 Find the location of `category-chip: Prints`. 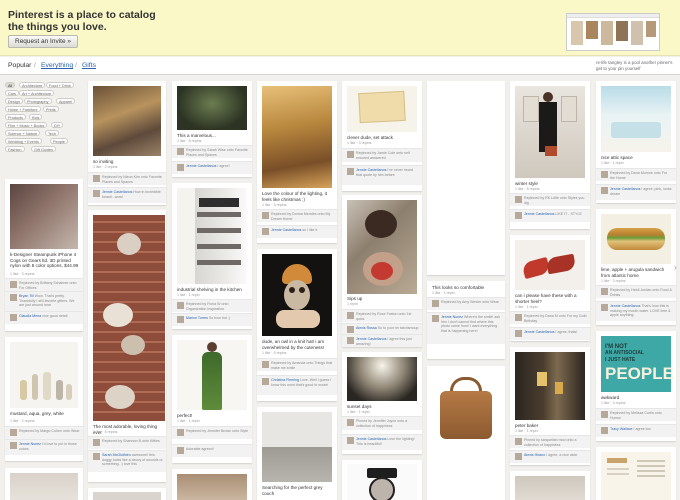

category-chip: Prints is located at coordinates (51, 109).